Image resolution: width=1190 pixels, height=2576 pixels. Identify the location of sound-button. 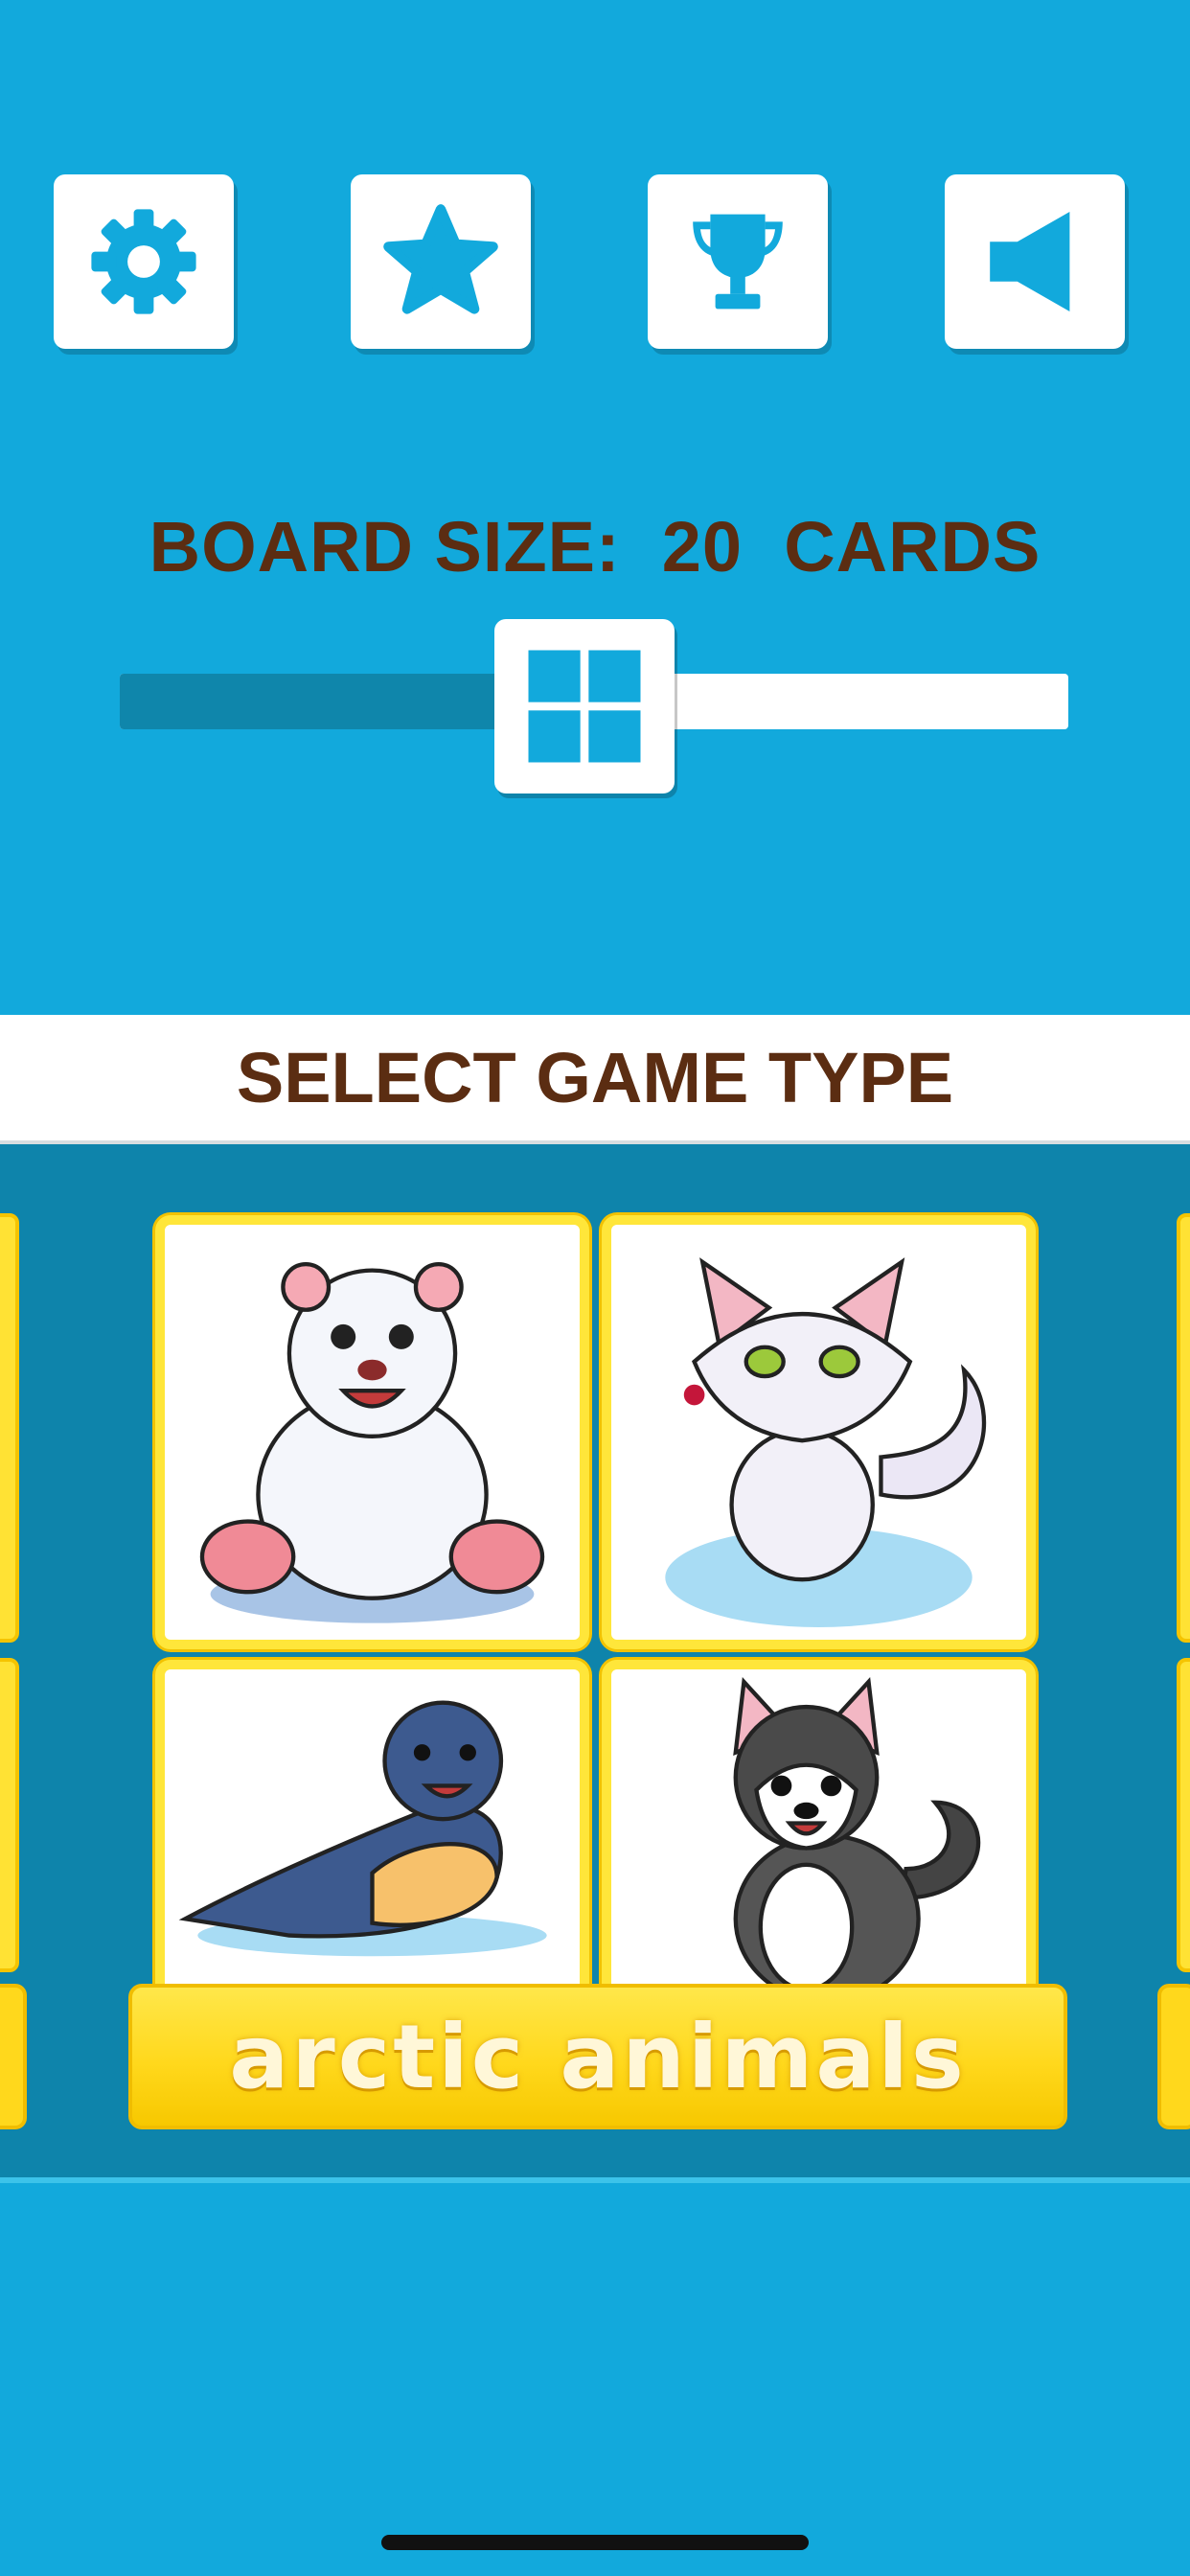
(1035, 261).